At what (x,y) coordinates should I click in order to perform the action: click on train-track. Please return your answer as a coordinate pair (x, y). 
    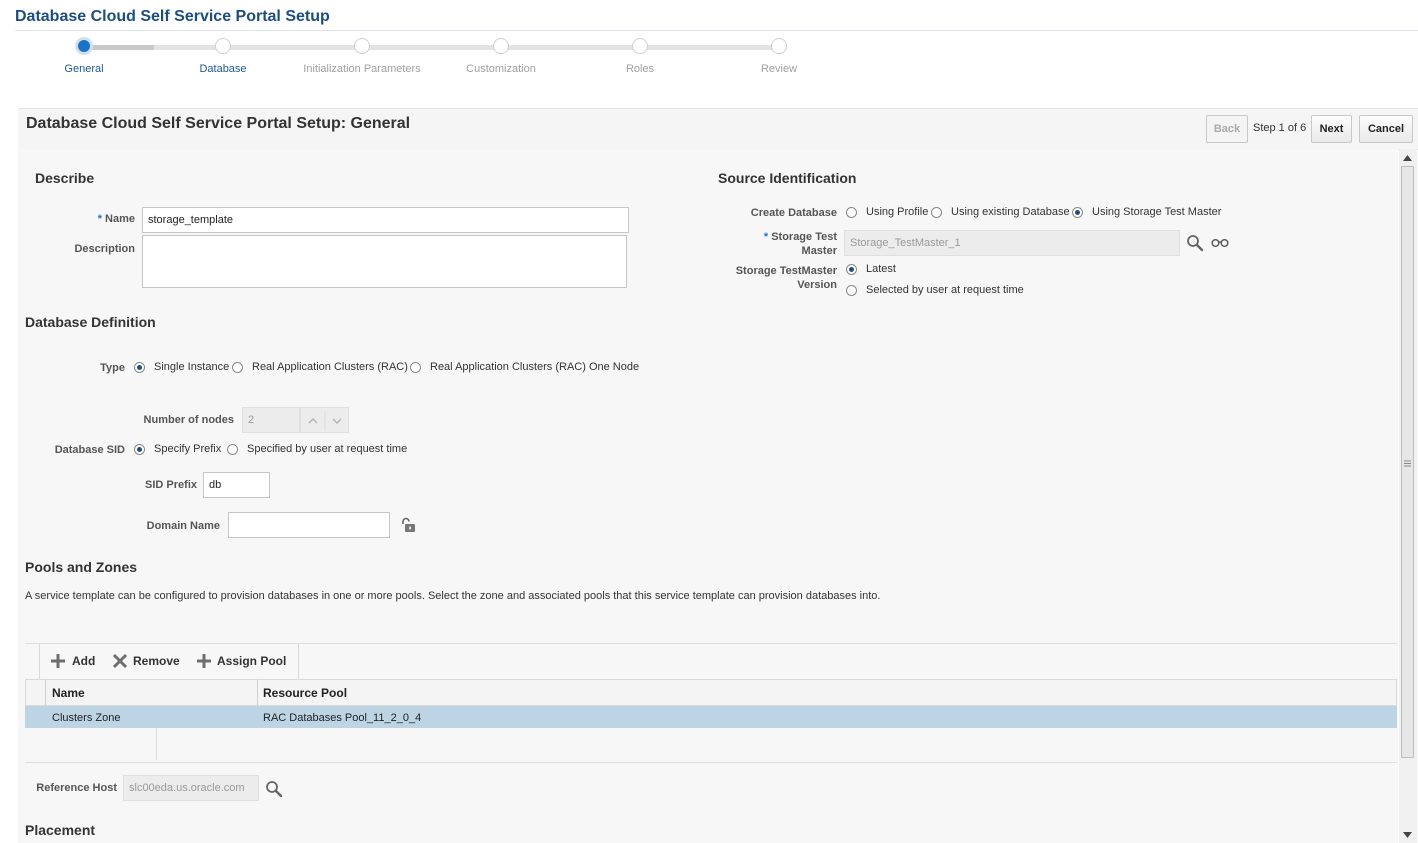
    Looking at the image, I should click on (466, 47).